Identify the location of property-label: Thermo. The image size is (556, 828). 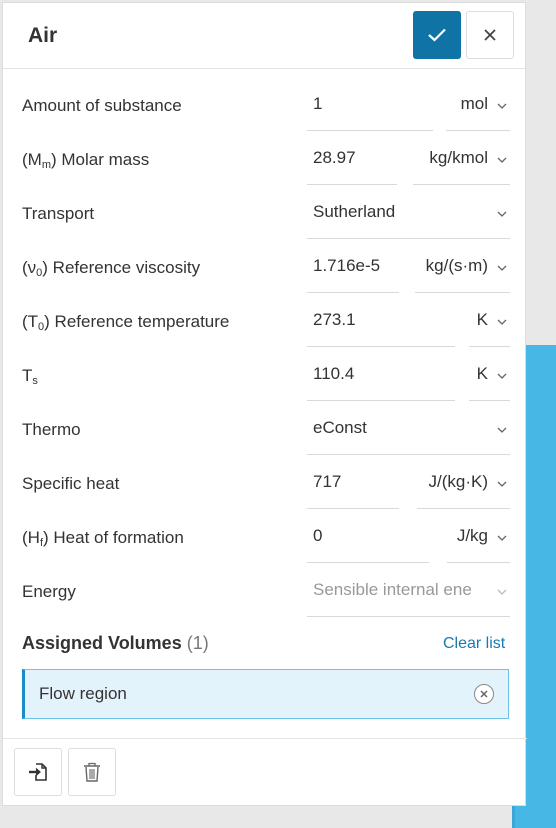
(51, 429).